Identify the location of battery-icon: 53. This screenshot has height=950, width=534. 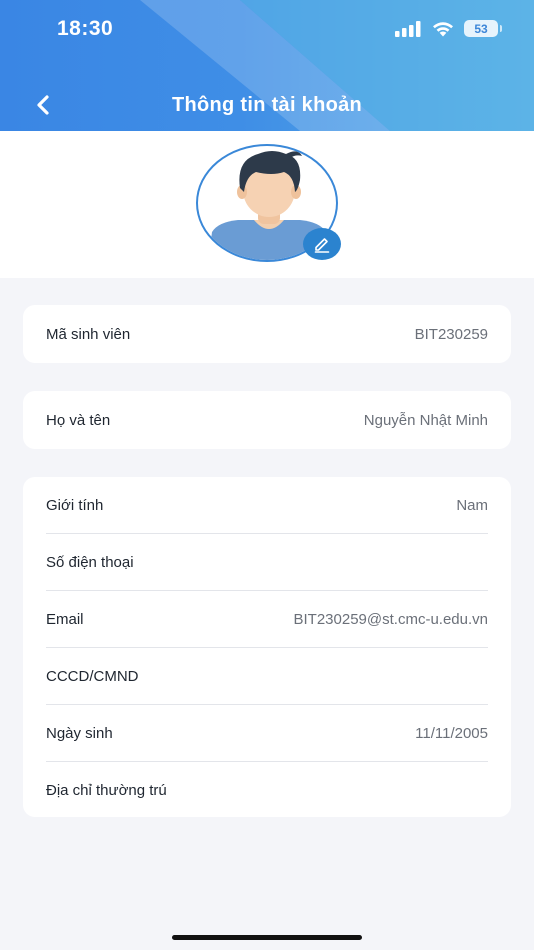
(483, 28).